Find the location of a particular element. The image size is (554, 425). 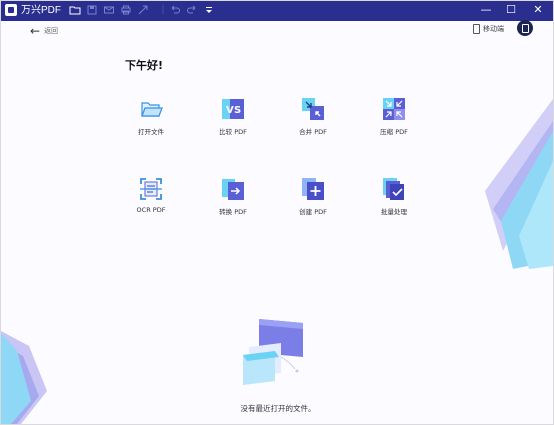

redo-icon is located at coordinates (192, 10).